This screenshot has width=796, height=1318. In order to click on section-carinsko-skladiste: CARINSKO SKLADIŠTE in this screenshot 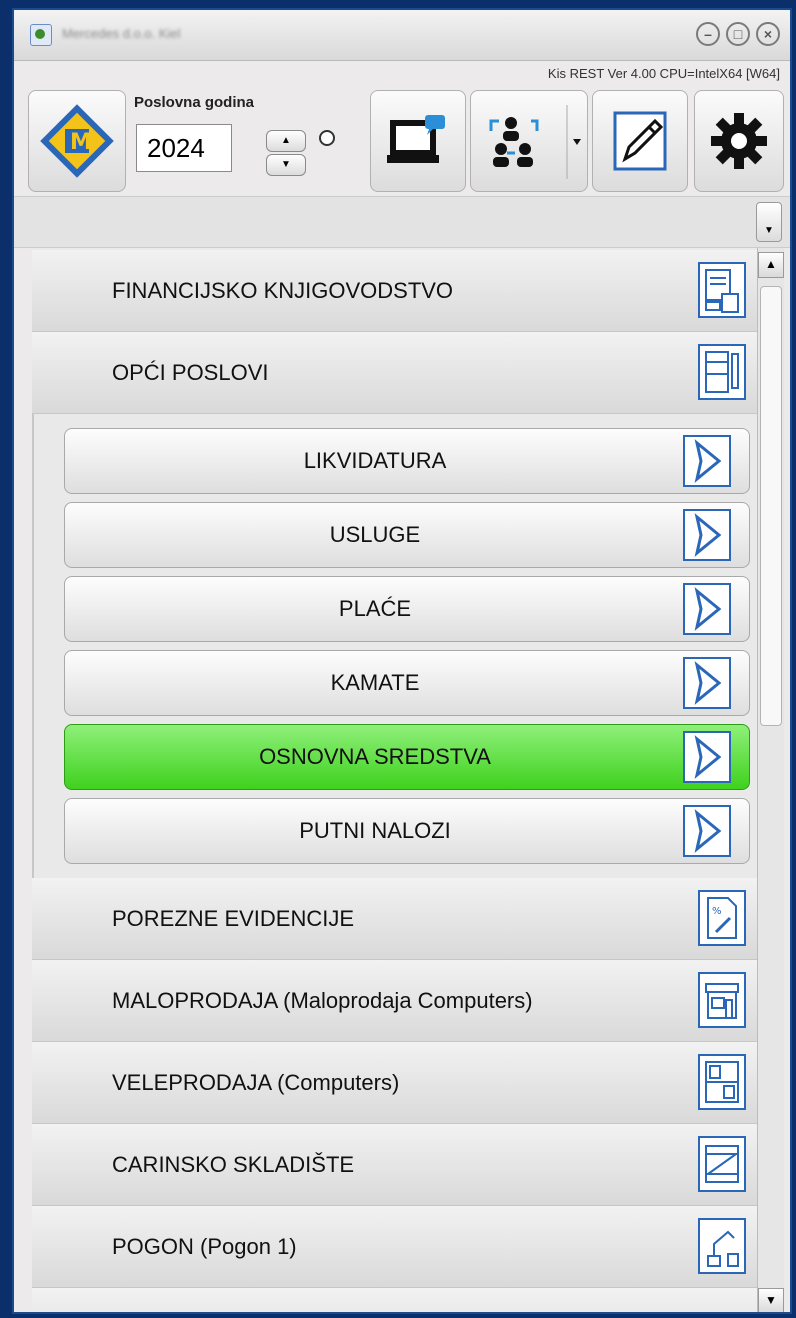, I will do `click(398, 1165)`.